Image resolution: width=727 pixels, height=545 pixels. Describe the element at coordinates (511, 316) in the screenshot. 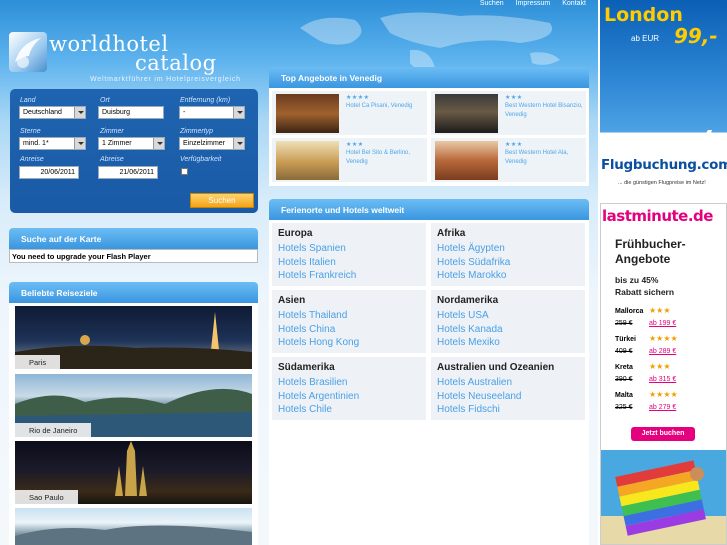

I see `region-link: Hotels USA` at that location.